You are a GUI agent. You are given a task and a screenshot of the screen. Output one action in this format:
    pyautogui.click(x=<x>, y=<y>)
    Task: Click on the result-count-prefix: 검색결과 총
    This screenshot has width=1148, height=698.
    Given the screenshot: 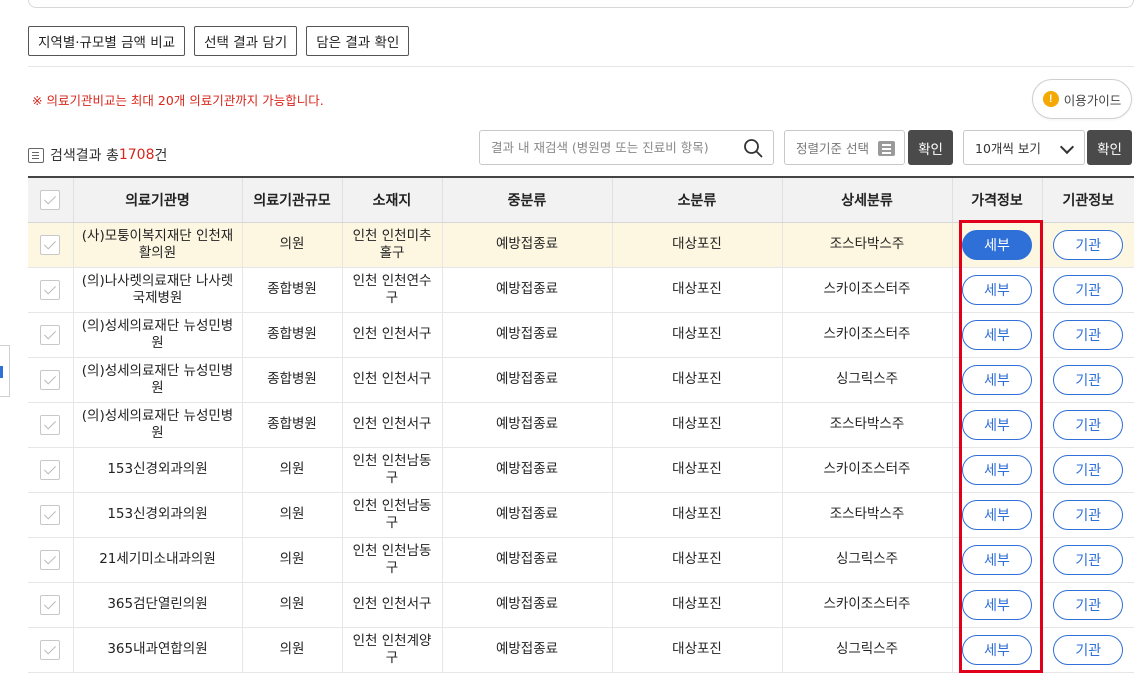 What is the action you would take?
    pyautogui.click(x=84, y=156)
    